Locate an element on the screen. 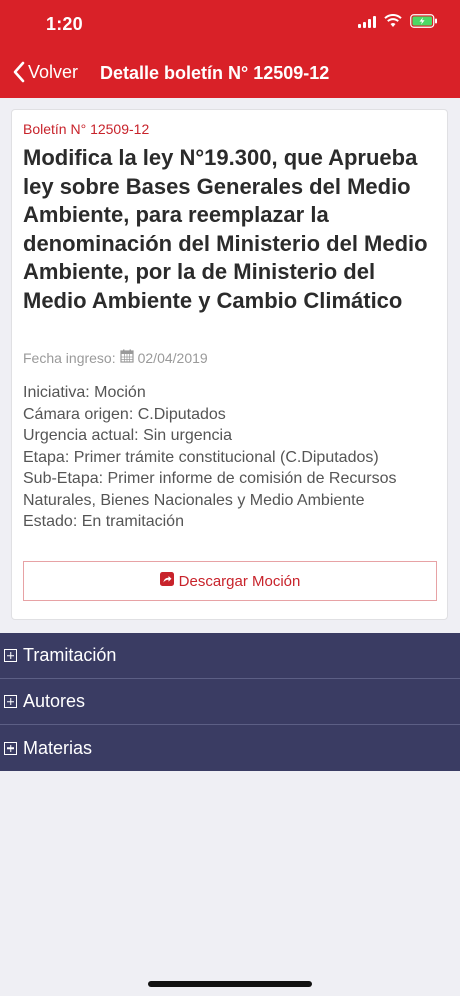  status-time: 1:20 is located at coordinates (64, 24).